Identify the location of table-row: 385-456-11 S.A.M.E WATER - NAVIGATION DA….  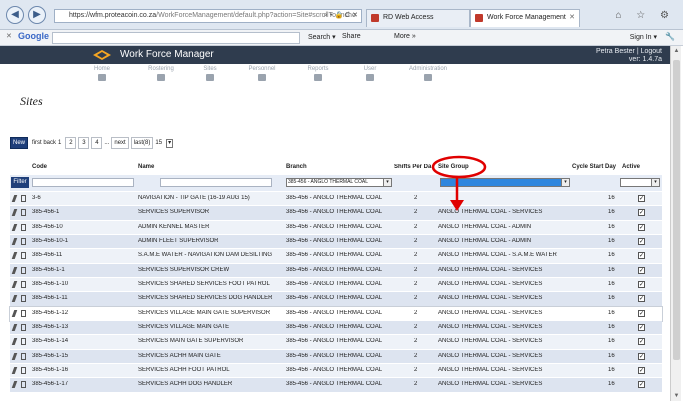
(336, 256).